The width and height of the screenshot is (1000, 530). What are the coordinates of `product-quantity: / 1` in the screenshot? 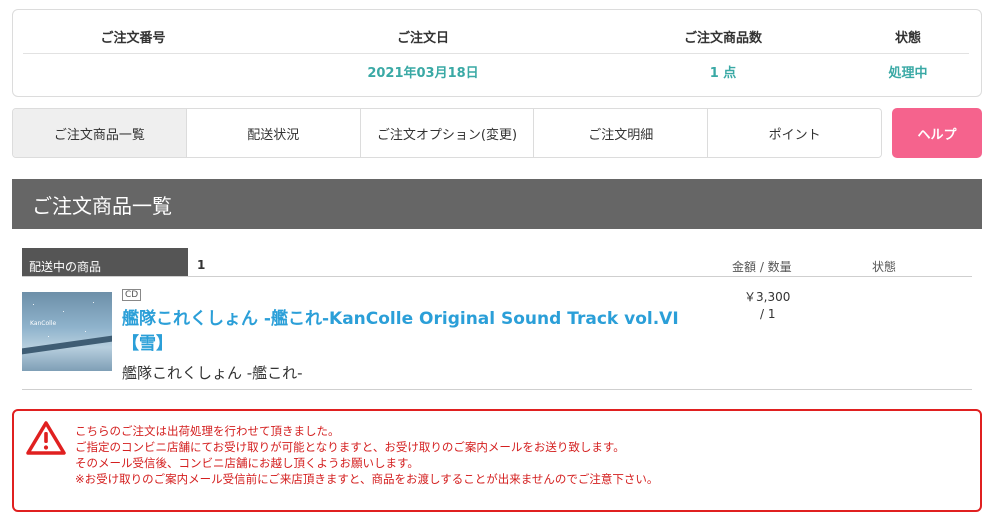 It's located at (768, 314).